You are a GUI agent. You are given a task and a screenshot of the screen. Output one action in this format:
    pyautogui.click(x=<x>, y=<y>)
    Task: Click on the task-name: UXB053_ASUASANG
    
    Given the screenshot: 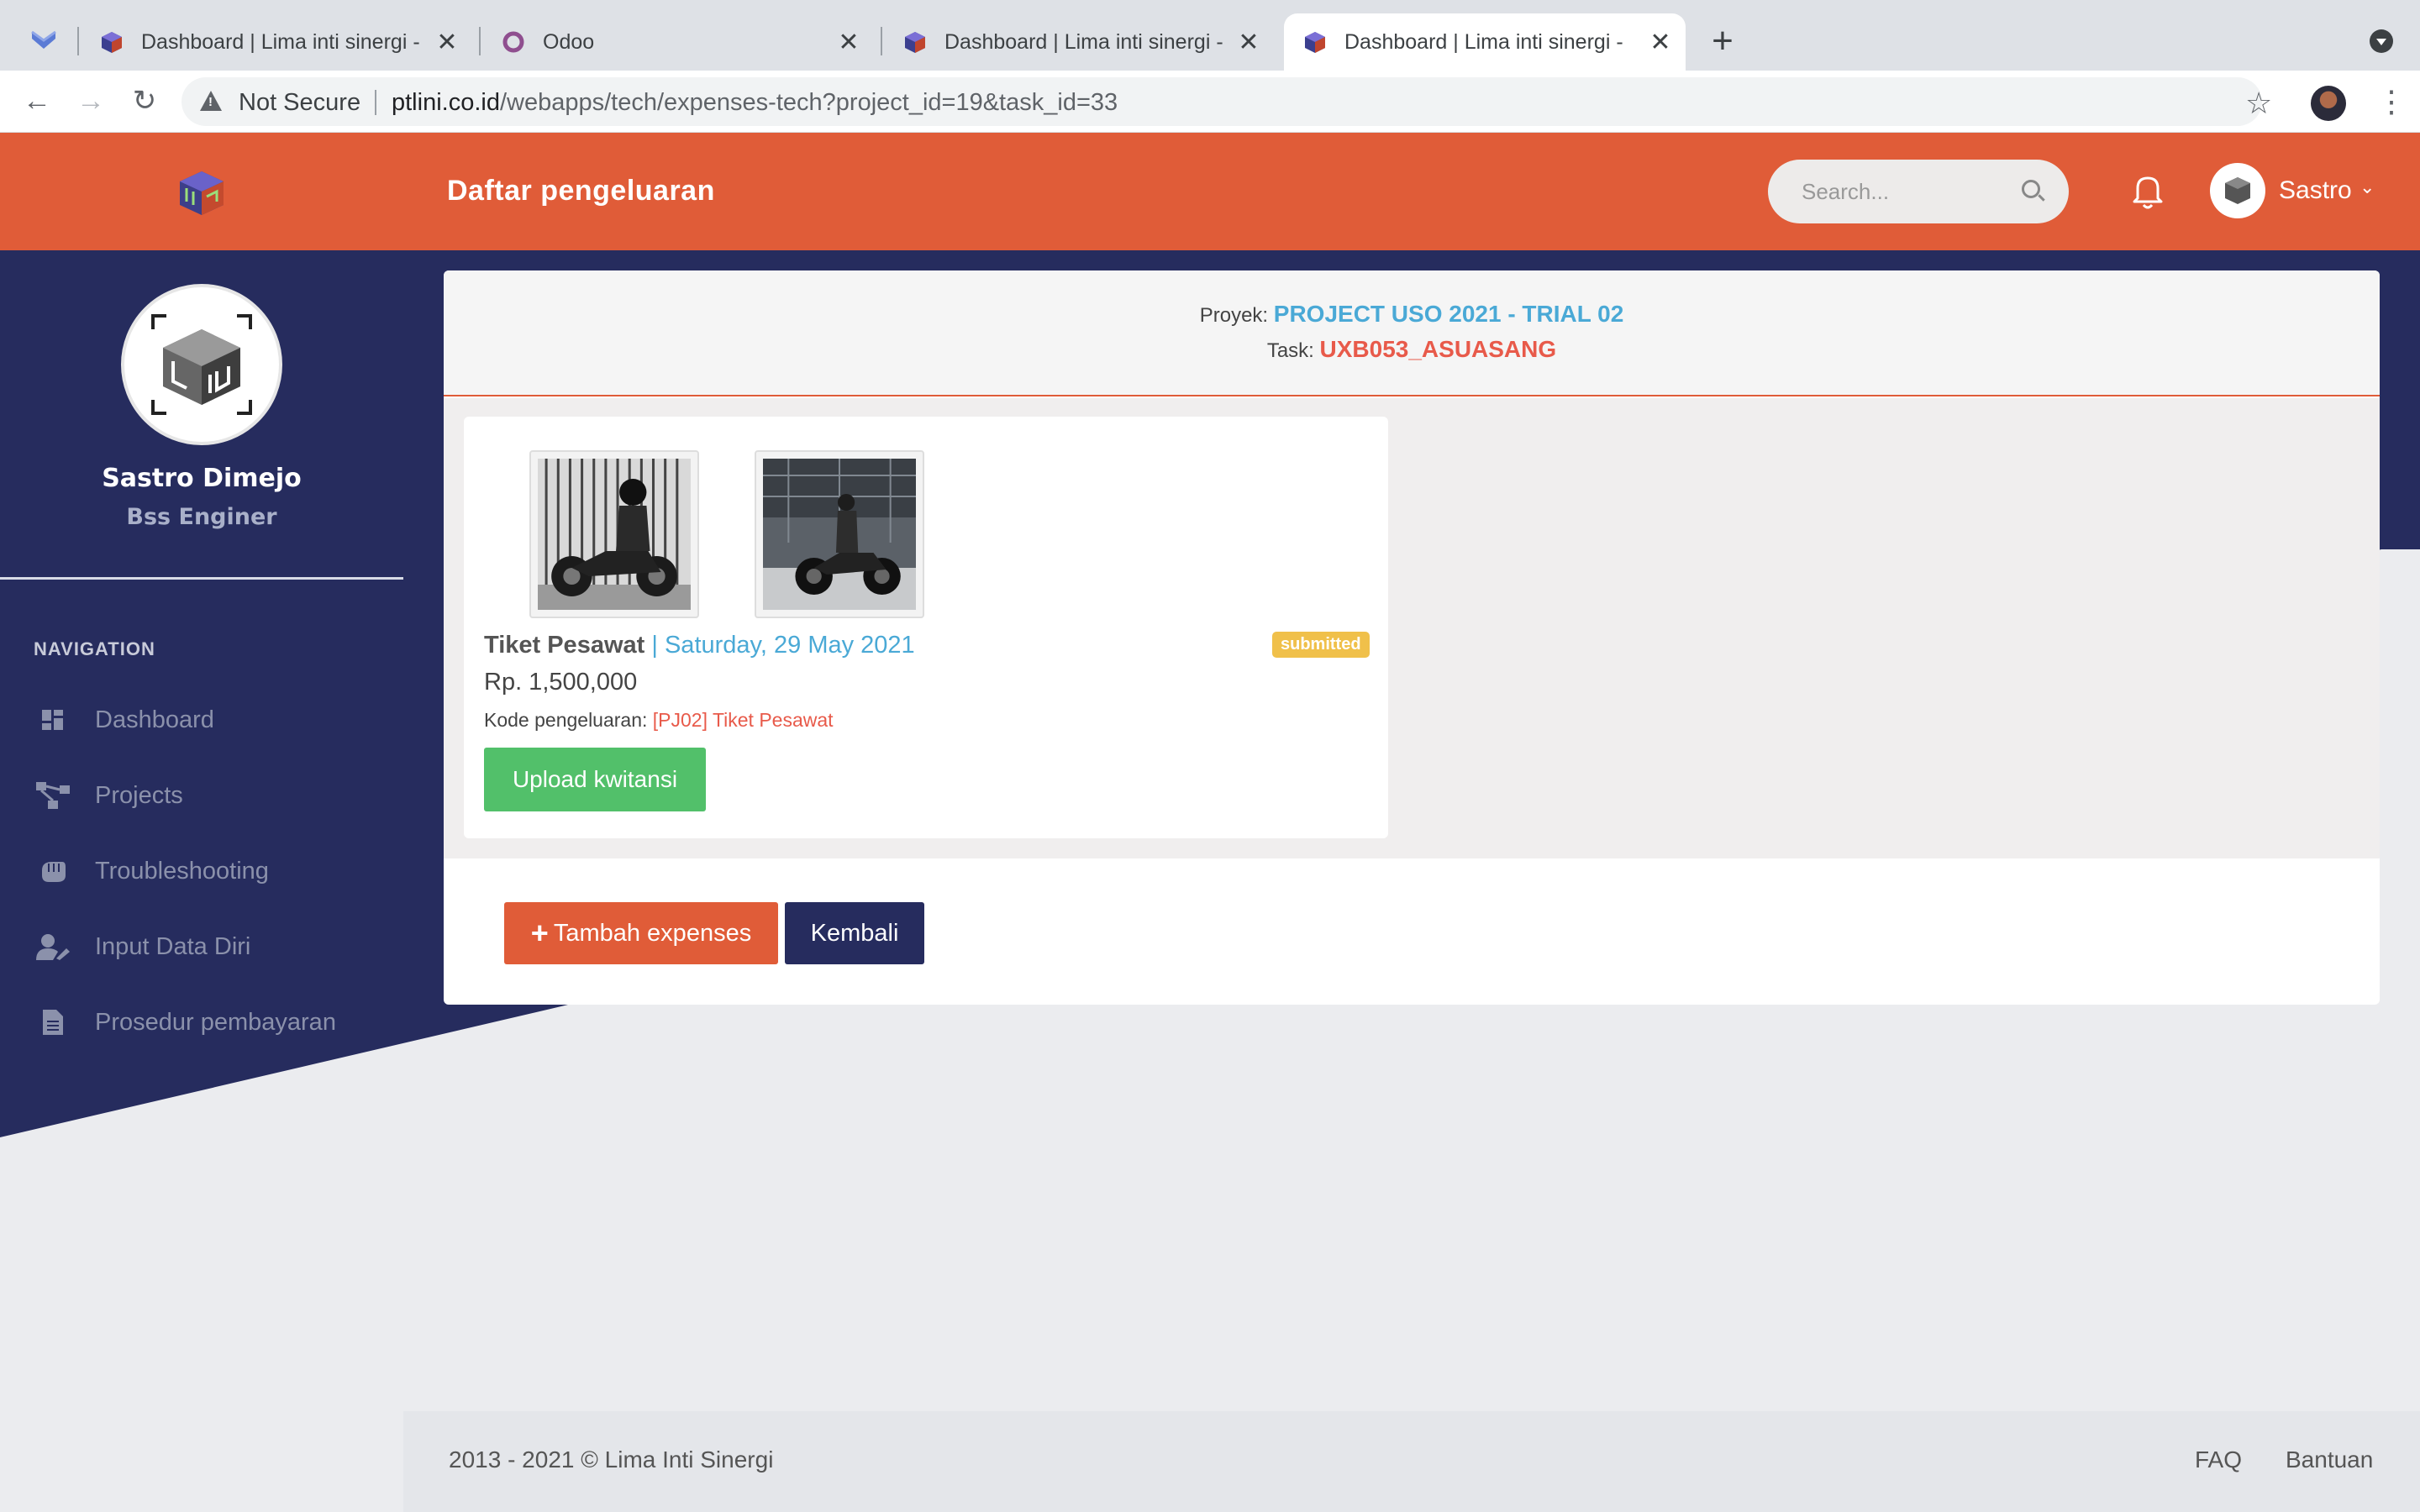 What is the action you would take?
    pyautogui.click(x=1438, y=349)
    